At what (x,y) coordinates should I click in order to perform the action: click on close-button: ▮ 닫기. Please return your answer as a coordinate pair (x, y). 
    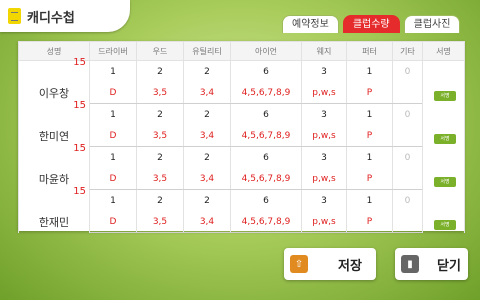
    Looking at the image, I should click on (431, 264).